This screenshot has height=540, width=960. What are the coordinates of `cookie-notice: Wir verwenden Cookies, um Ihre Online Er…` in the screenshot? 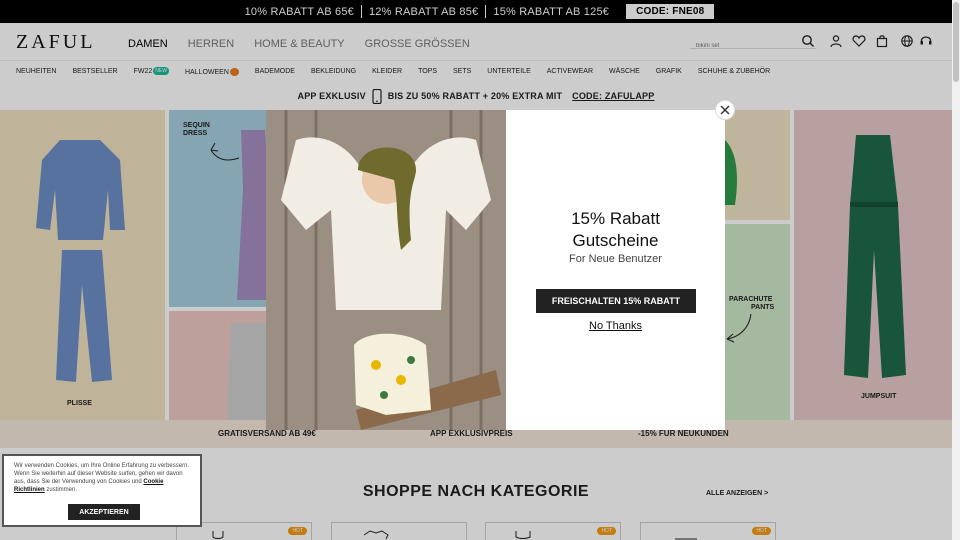 It's located at (102, 490).